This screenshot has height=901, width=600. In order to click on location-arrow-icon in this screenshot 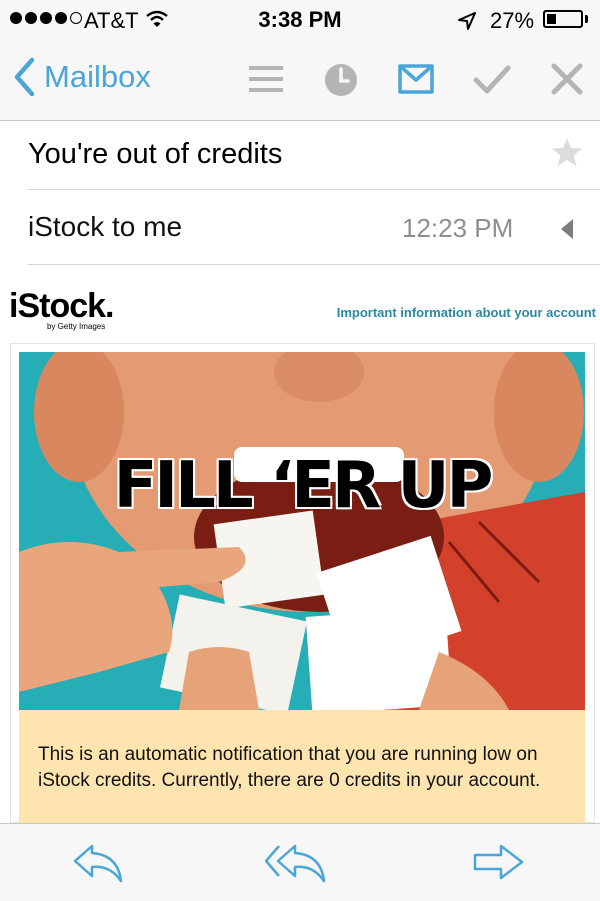, I will do `click(467, 23)`.